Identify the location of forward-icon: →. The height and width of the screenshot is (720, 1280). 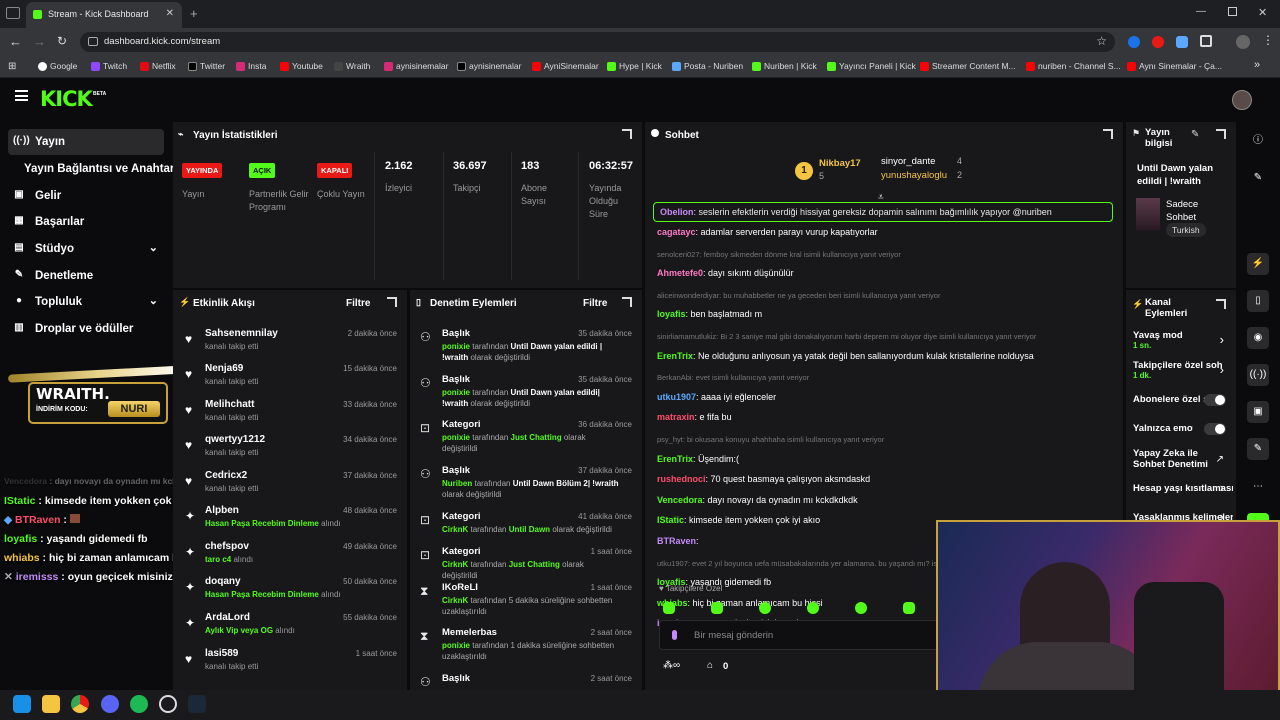
(39, 41).